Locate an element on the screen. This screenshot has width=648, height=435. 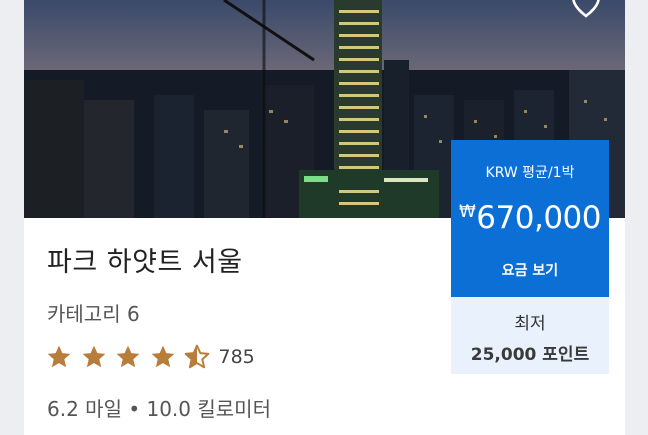
view-rates-button: 요금 보기 is located at coordinates (530, 270).